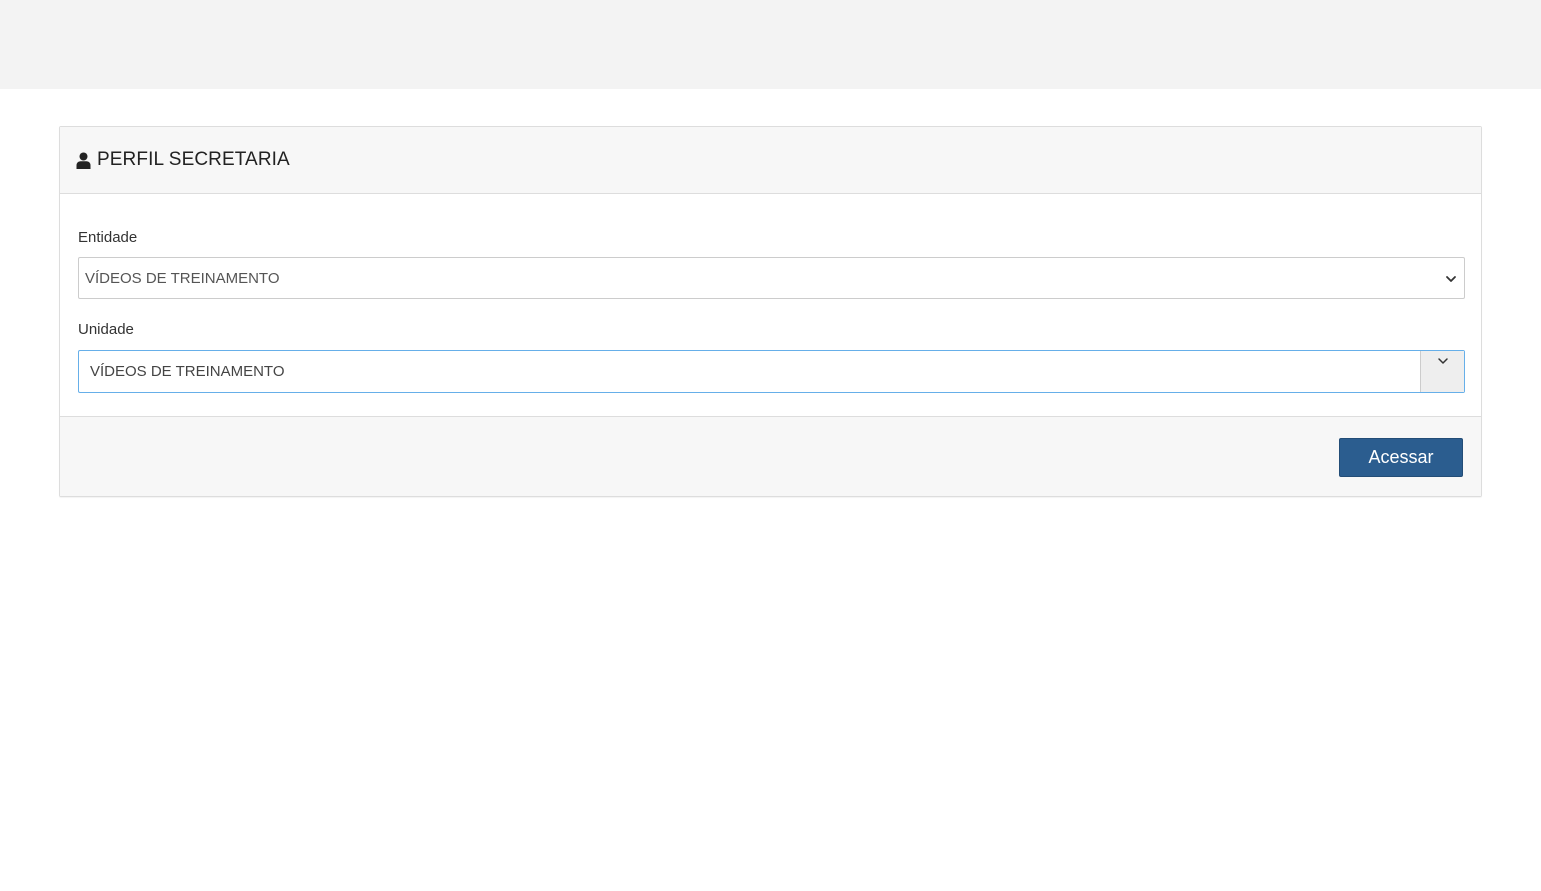 Image resolution: width=1541 pixels, height=891 pixels. I want to click on acessar-button: Acessar, so click(1401, 457).